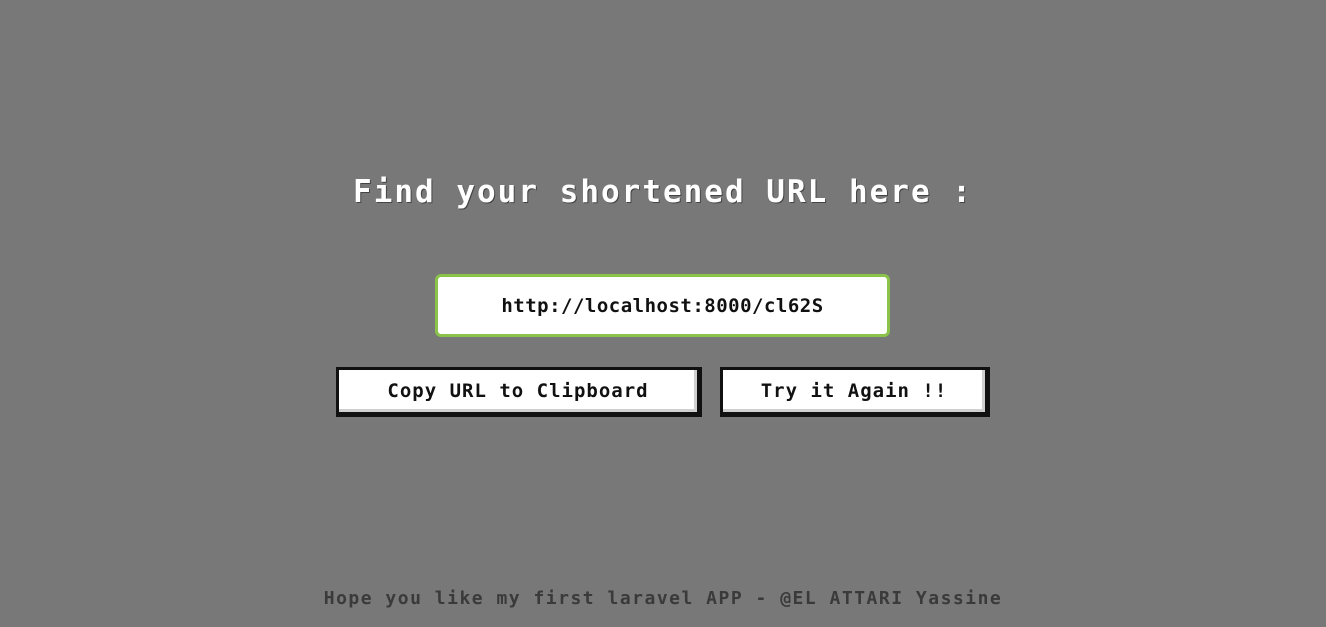 This screenshot has width=1326, height=627. I want to click on page-title: Find your shortened URL here :, so click(663, 192).